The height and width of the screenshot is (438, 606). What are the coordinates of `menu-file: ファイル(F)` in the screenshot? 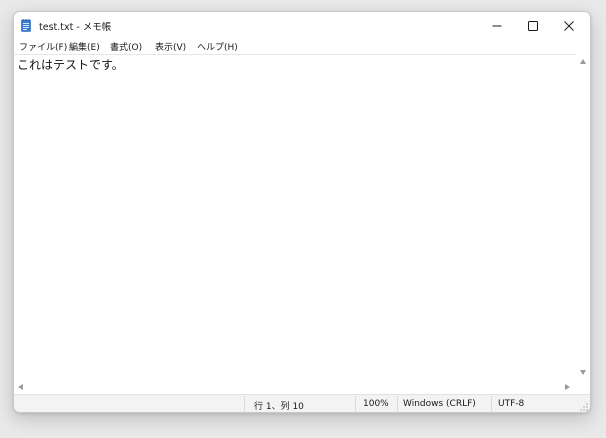 It's located at (43, 46).